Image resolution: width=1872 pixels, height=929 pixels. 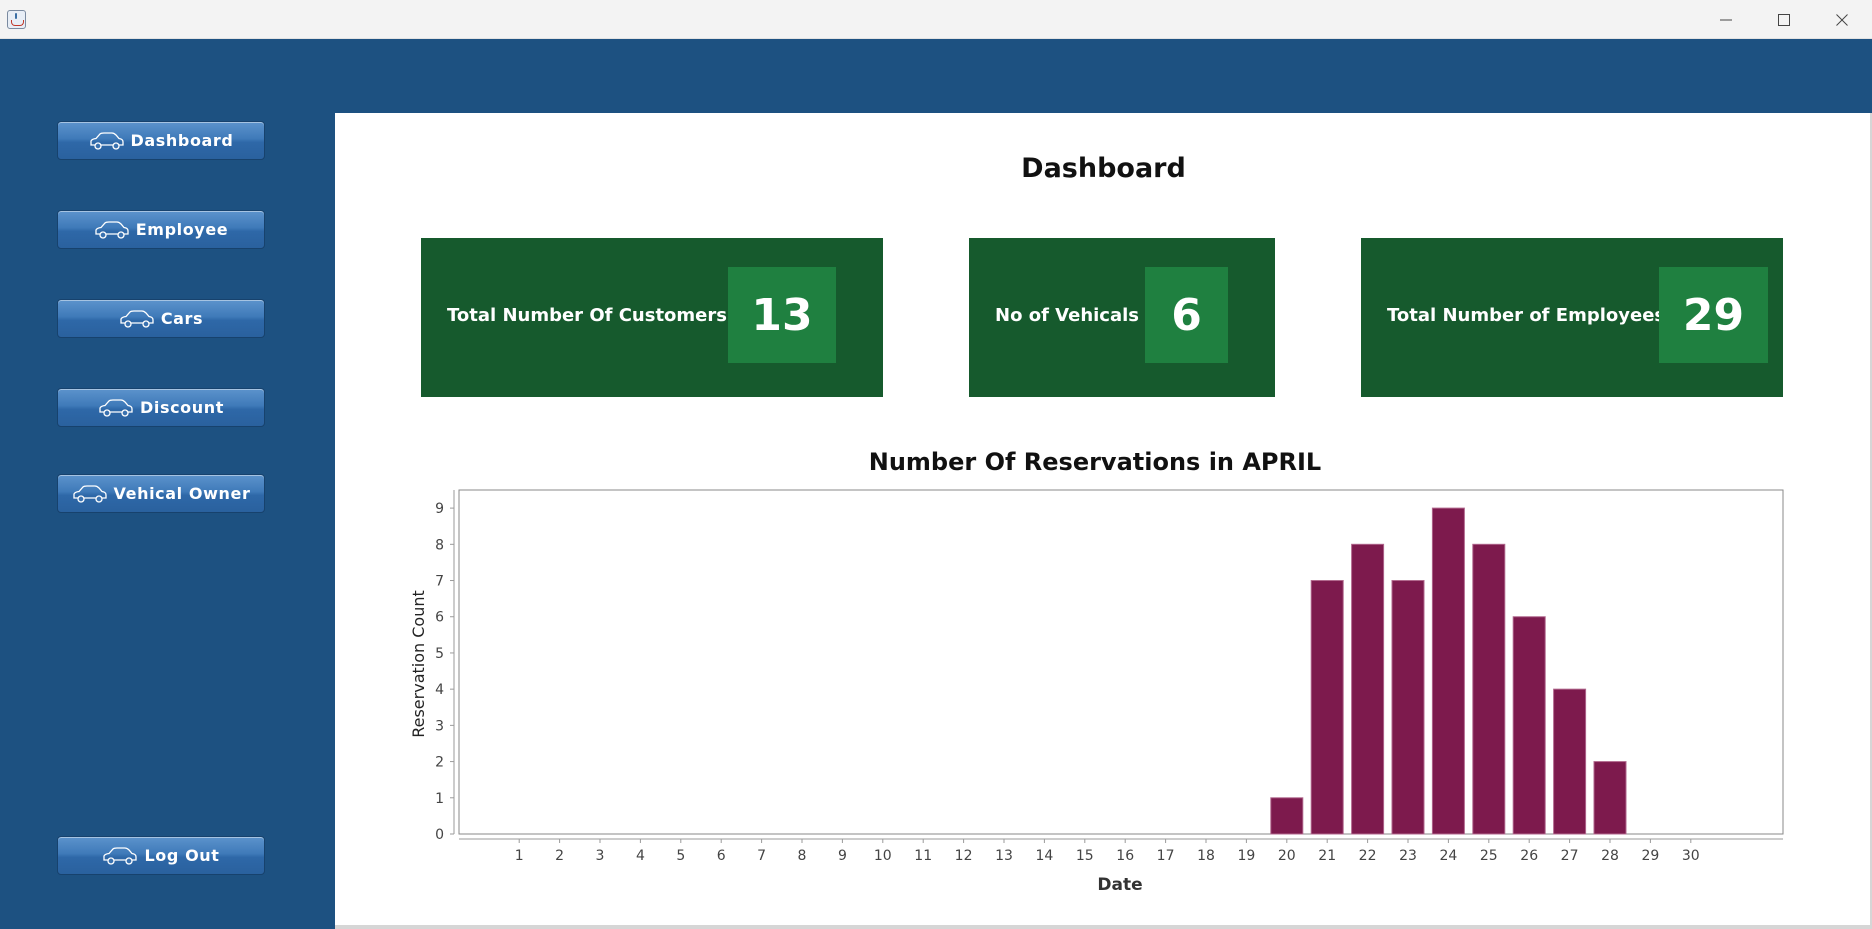 What do you see at coordinates (1368, 856) in the screenshot?
I see `x-tick-label: 22` at bounding box center [1368, 856].